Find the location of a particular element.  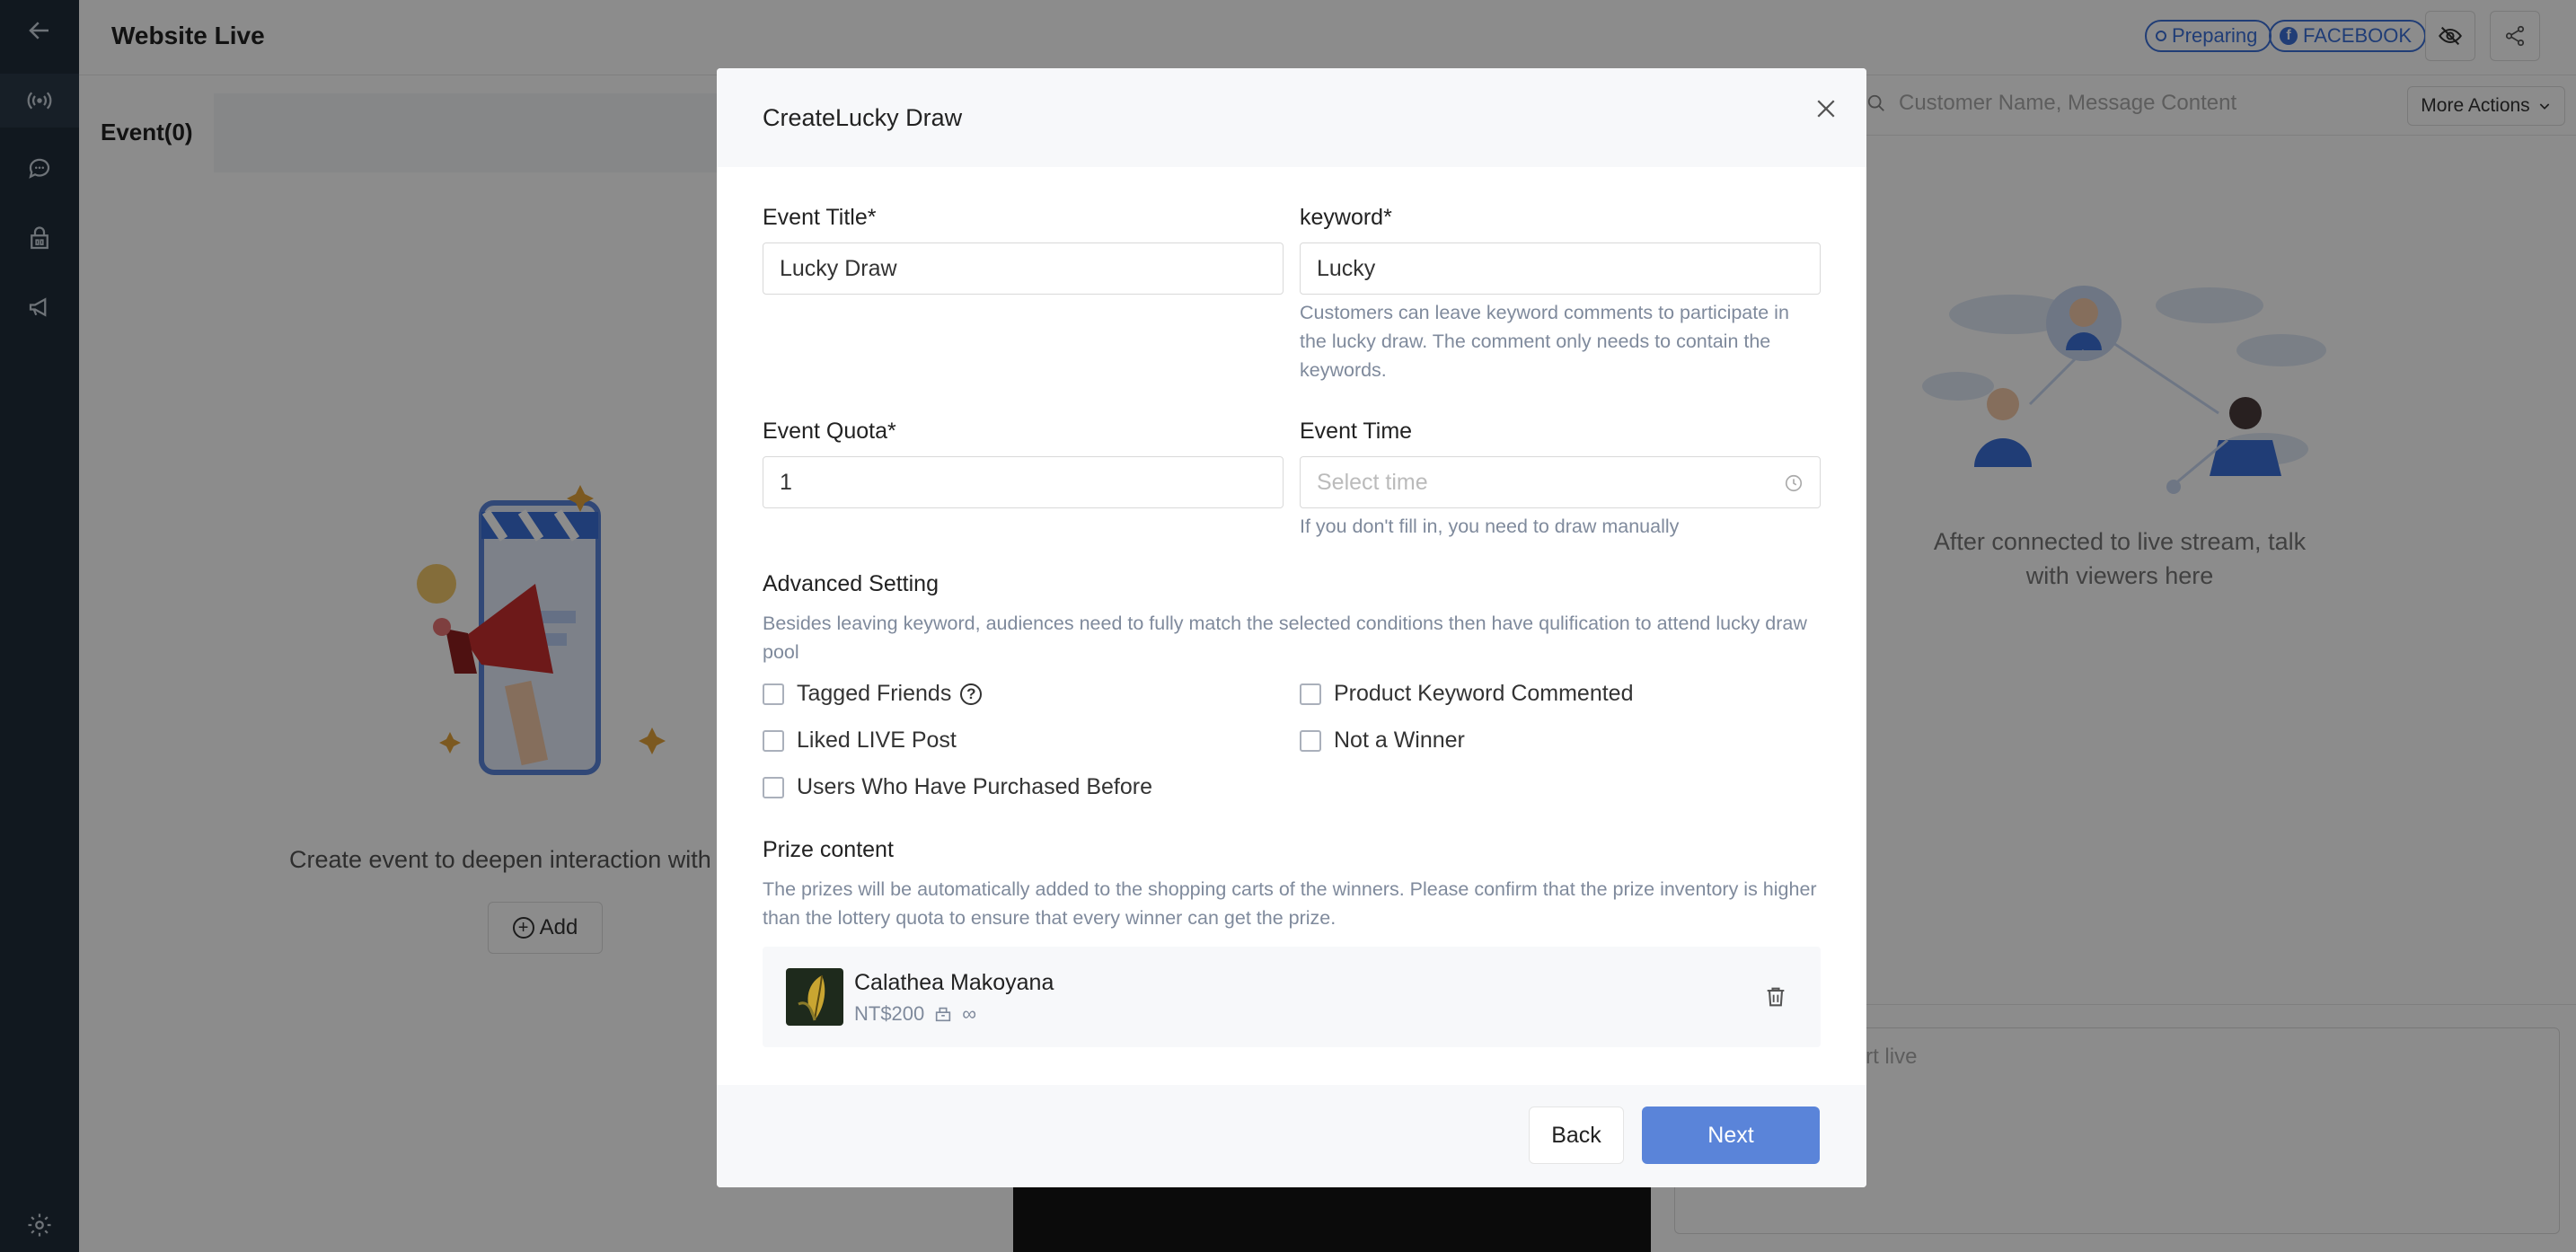

prize-meta: NT$200 ∞ is located at coordinates (915, 1014).